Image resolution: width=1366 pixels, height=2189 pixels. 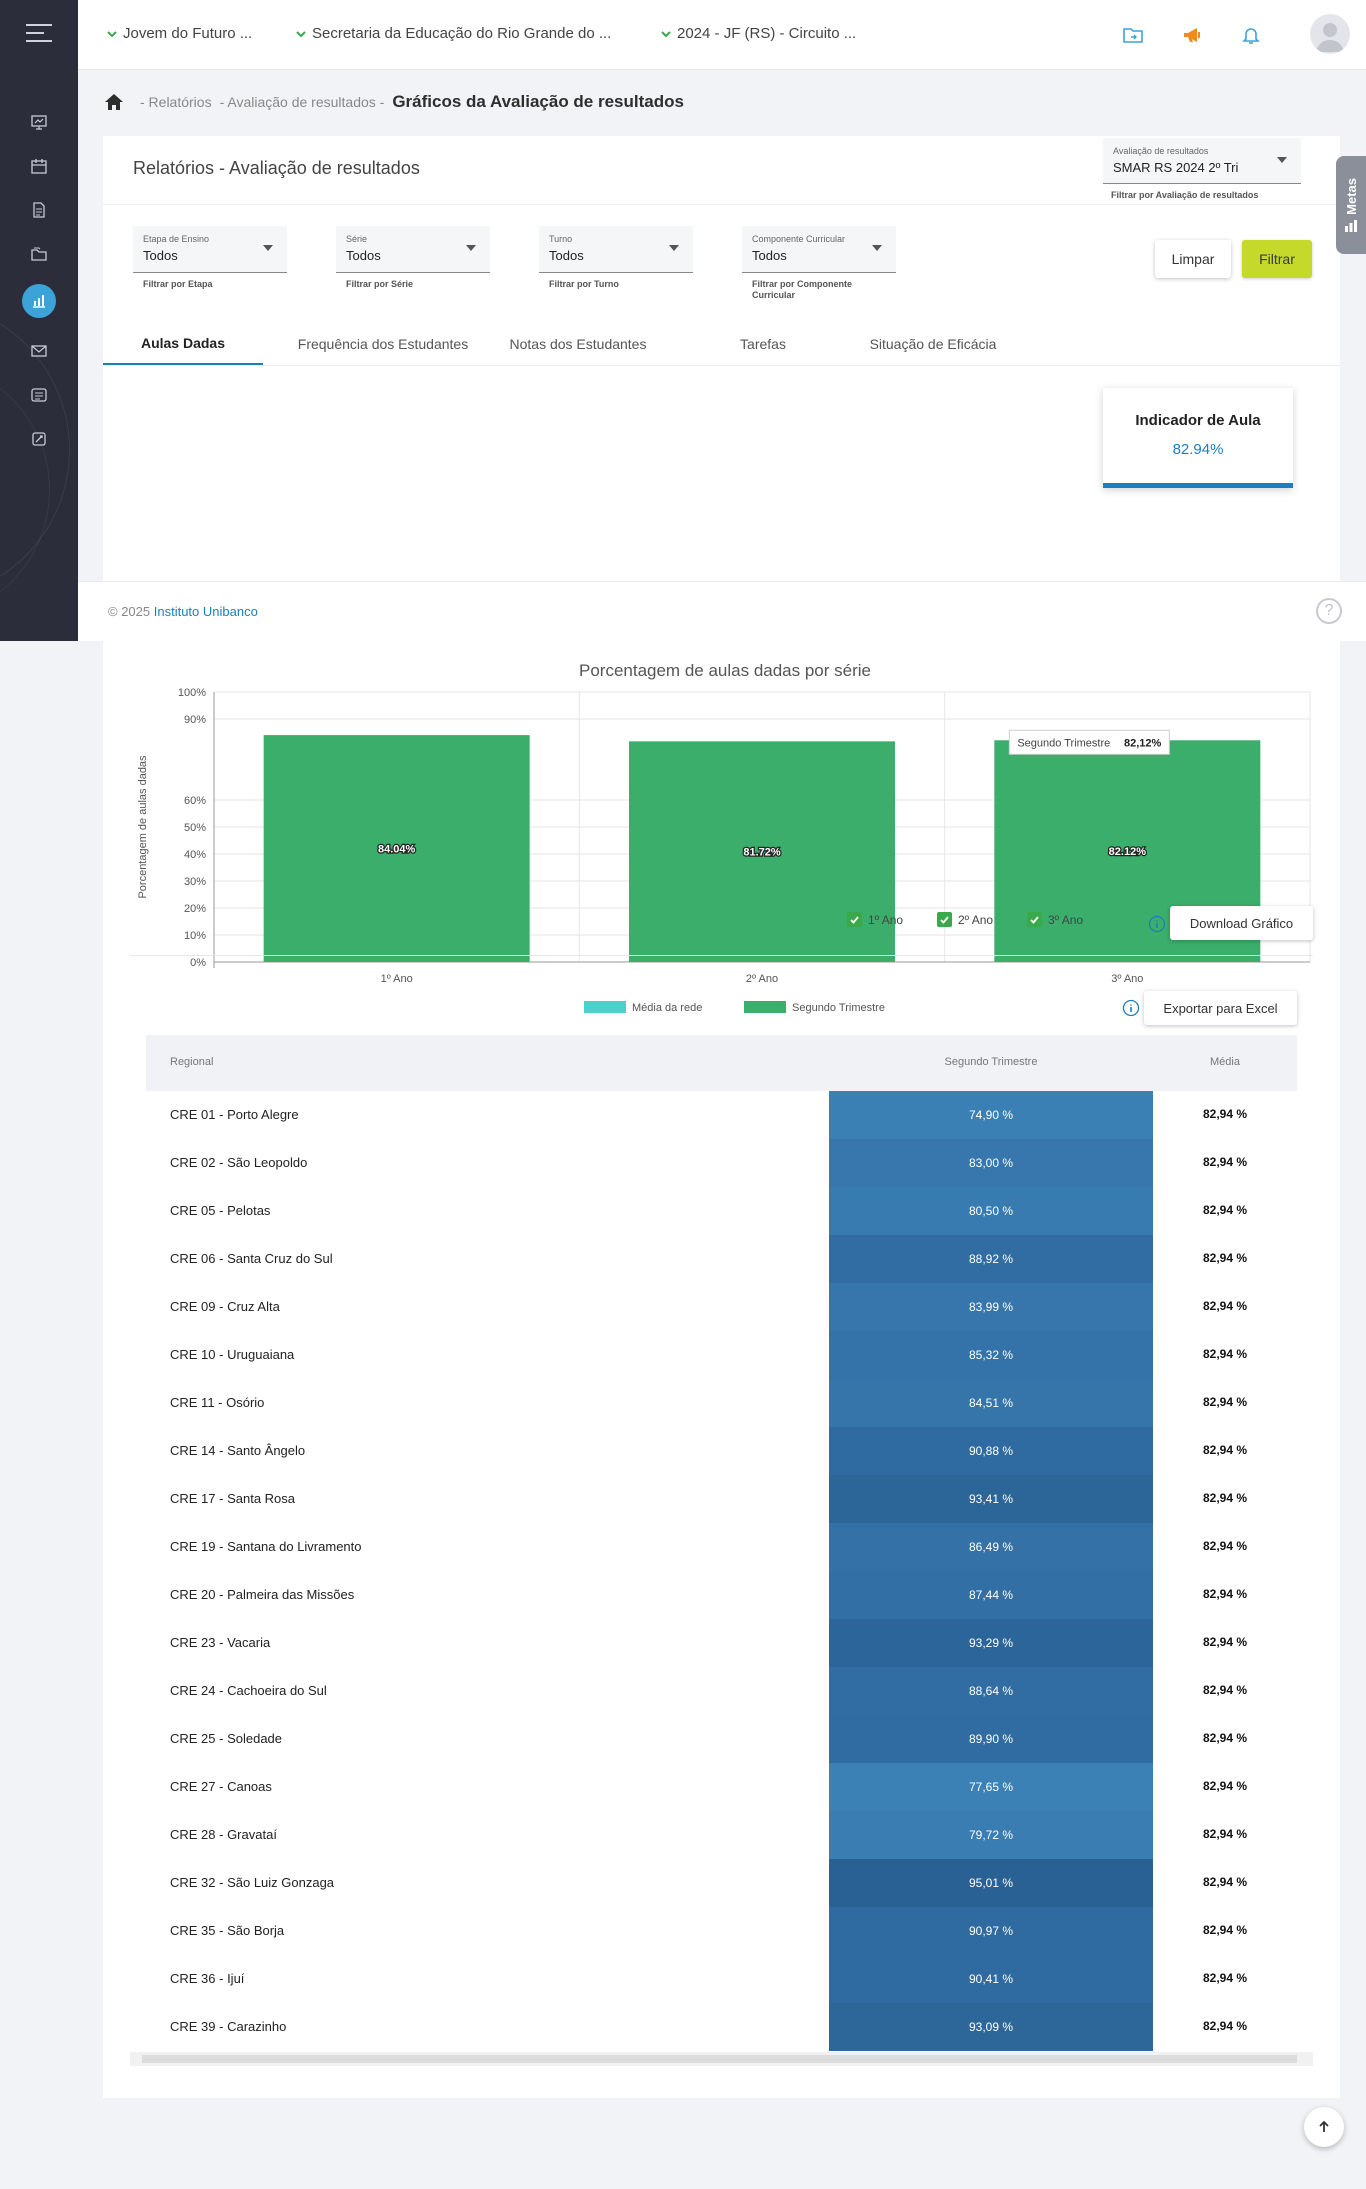 I want to click on breadcrumb-item: - Relatórios, so click(x=176, y=102).